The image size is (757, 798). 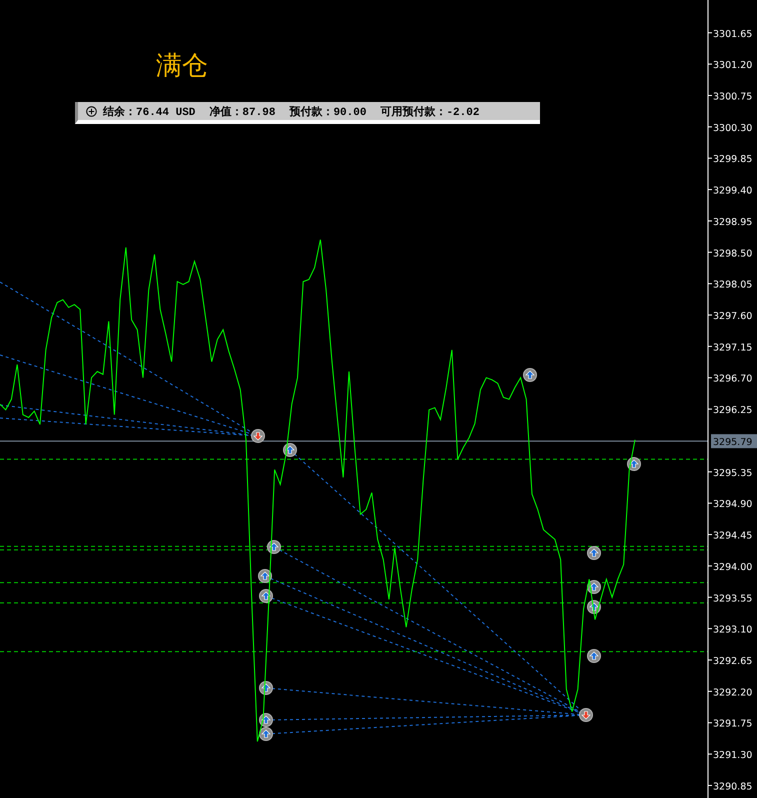 What do you see at coordinates (732, 285) in the screenshot?
I see `axis-label: 3298.05` at bounding box center [732, 285].